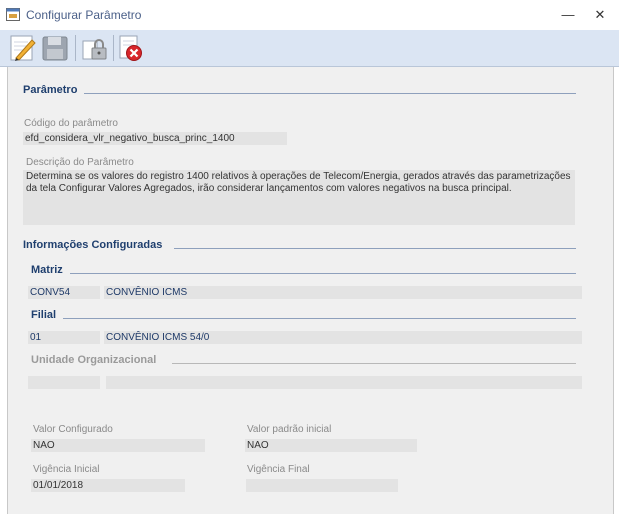 Image resolution: width=619 pixels, height=514 pixels. I want to click on minimize-button: —, so click(568, 15).